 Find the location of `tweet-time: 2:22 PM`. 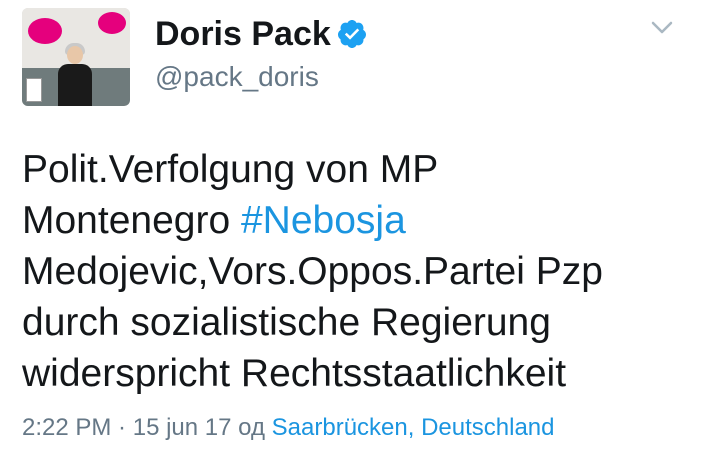

tweet-time: 2:22 PM is located at coordinates (66, 427).